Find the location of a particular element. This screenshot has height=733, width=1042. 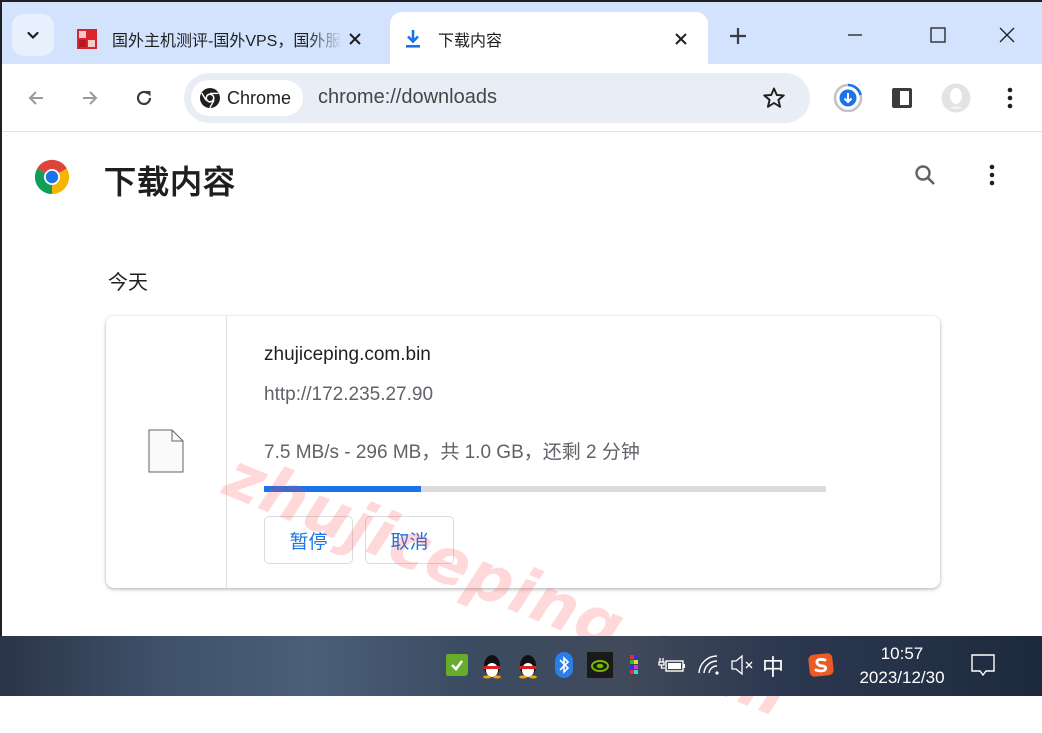

volume-muted-icon is located at coordinates (742, 665).